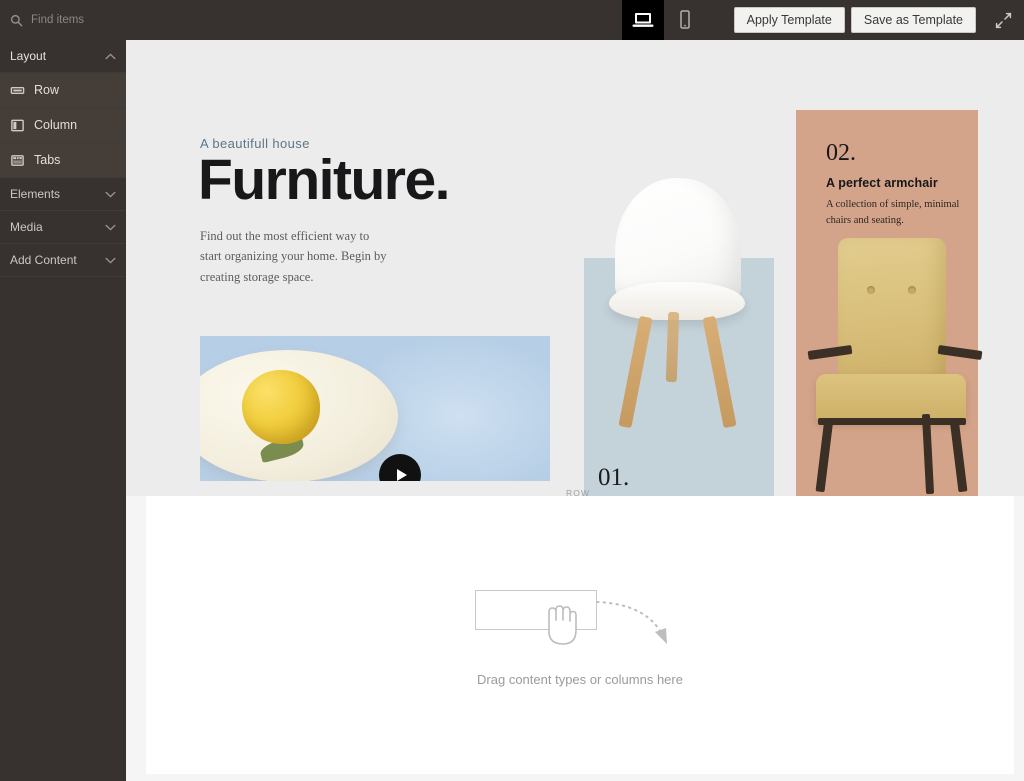 Image resolution: width=1024 pixels, height=781 pixels. What do you see at coordinates (871, 290) in the screenshot?
I see `armchair-button-left` at bounding box center [871, 290].